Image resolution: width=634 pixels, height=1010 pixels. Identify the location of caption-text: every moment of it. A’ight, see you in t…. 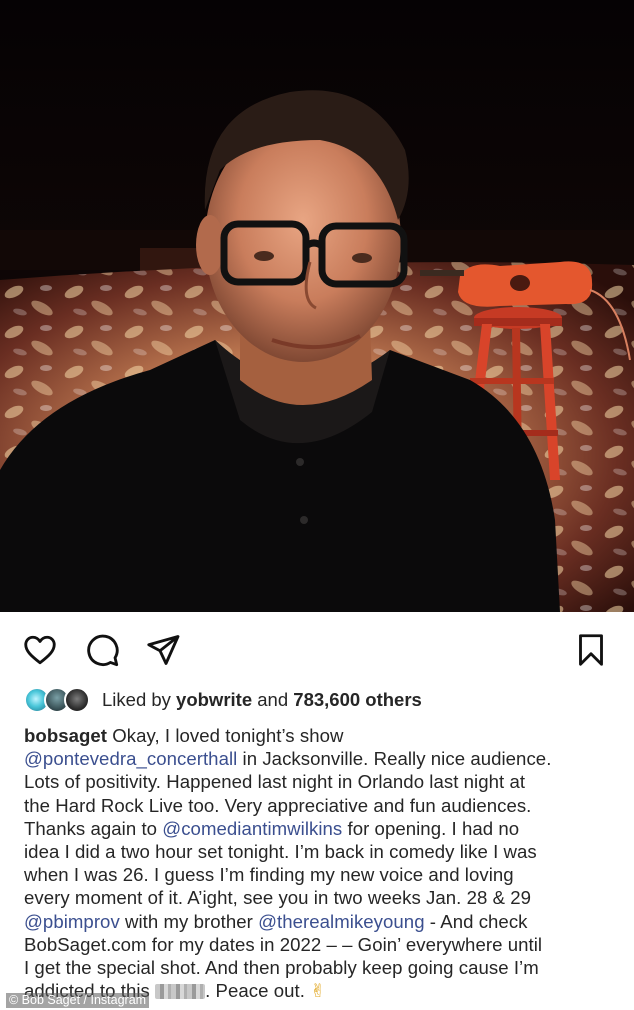
(278, 898).